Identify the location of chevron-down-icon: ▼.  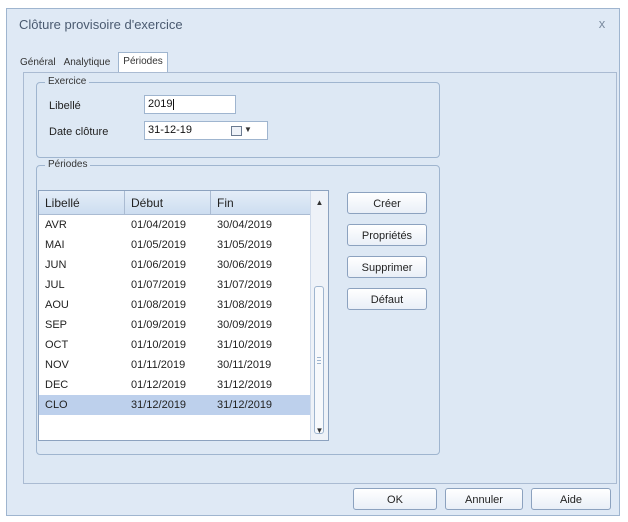
(248, 129).